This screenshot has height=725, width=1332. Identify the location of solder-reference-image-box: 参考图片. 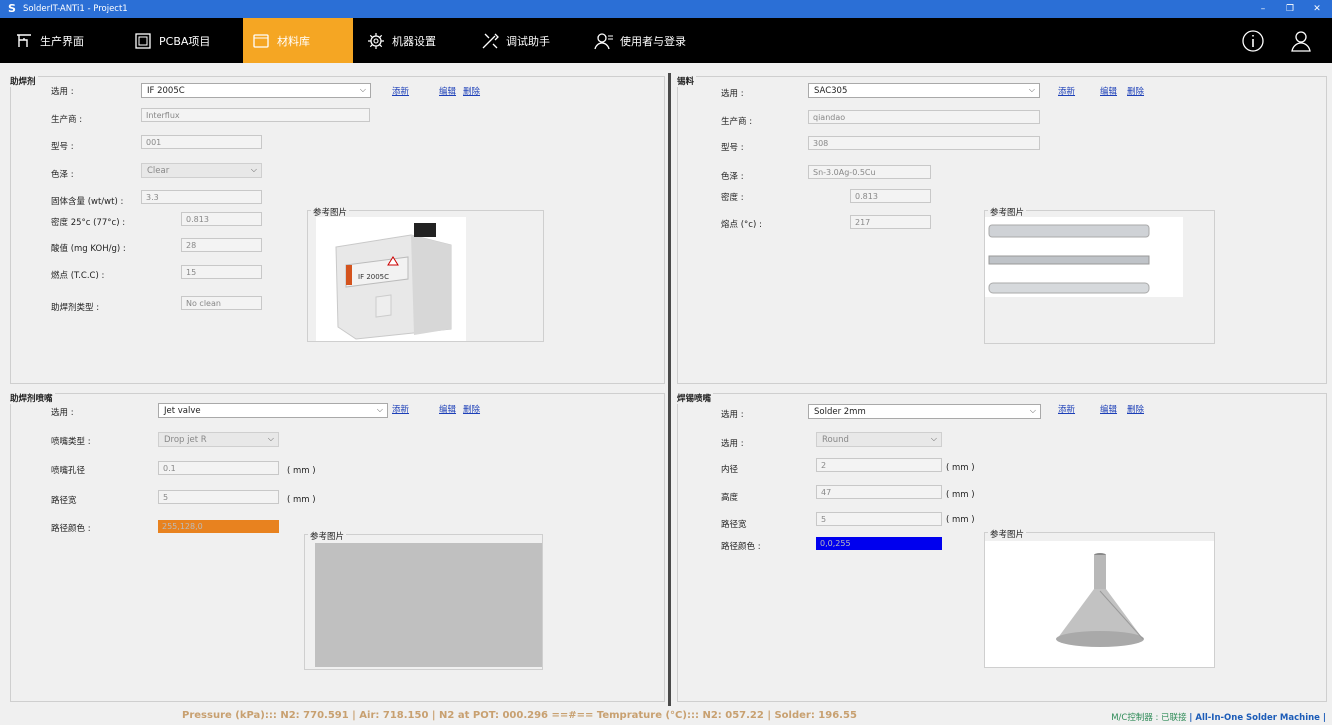
(1099, 275).